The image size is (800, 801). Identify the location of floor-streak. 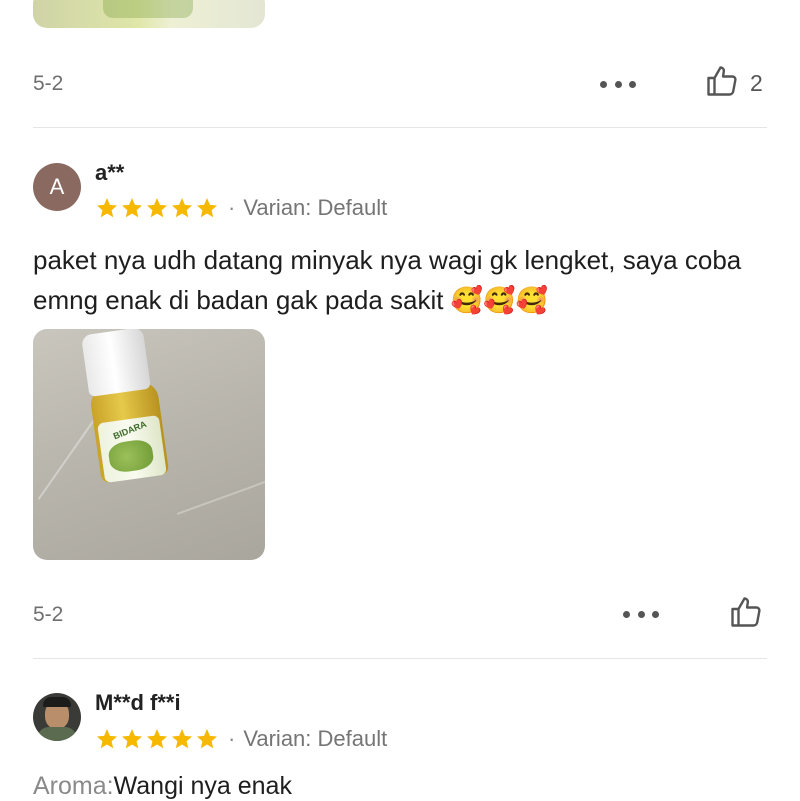
(220, 490).